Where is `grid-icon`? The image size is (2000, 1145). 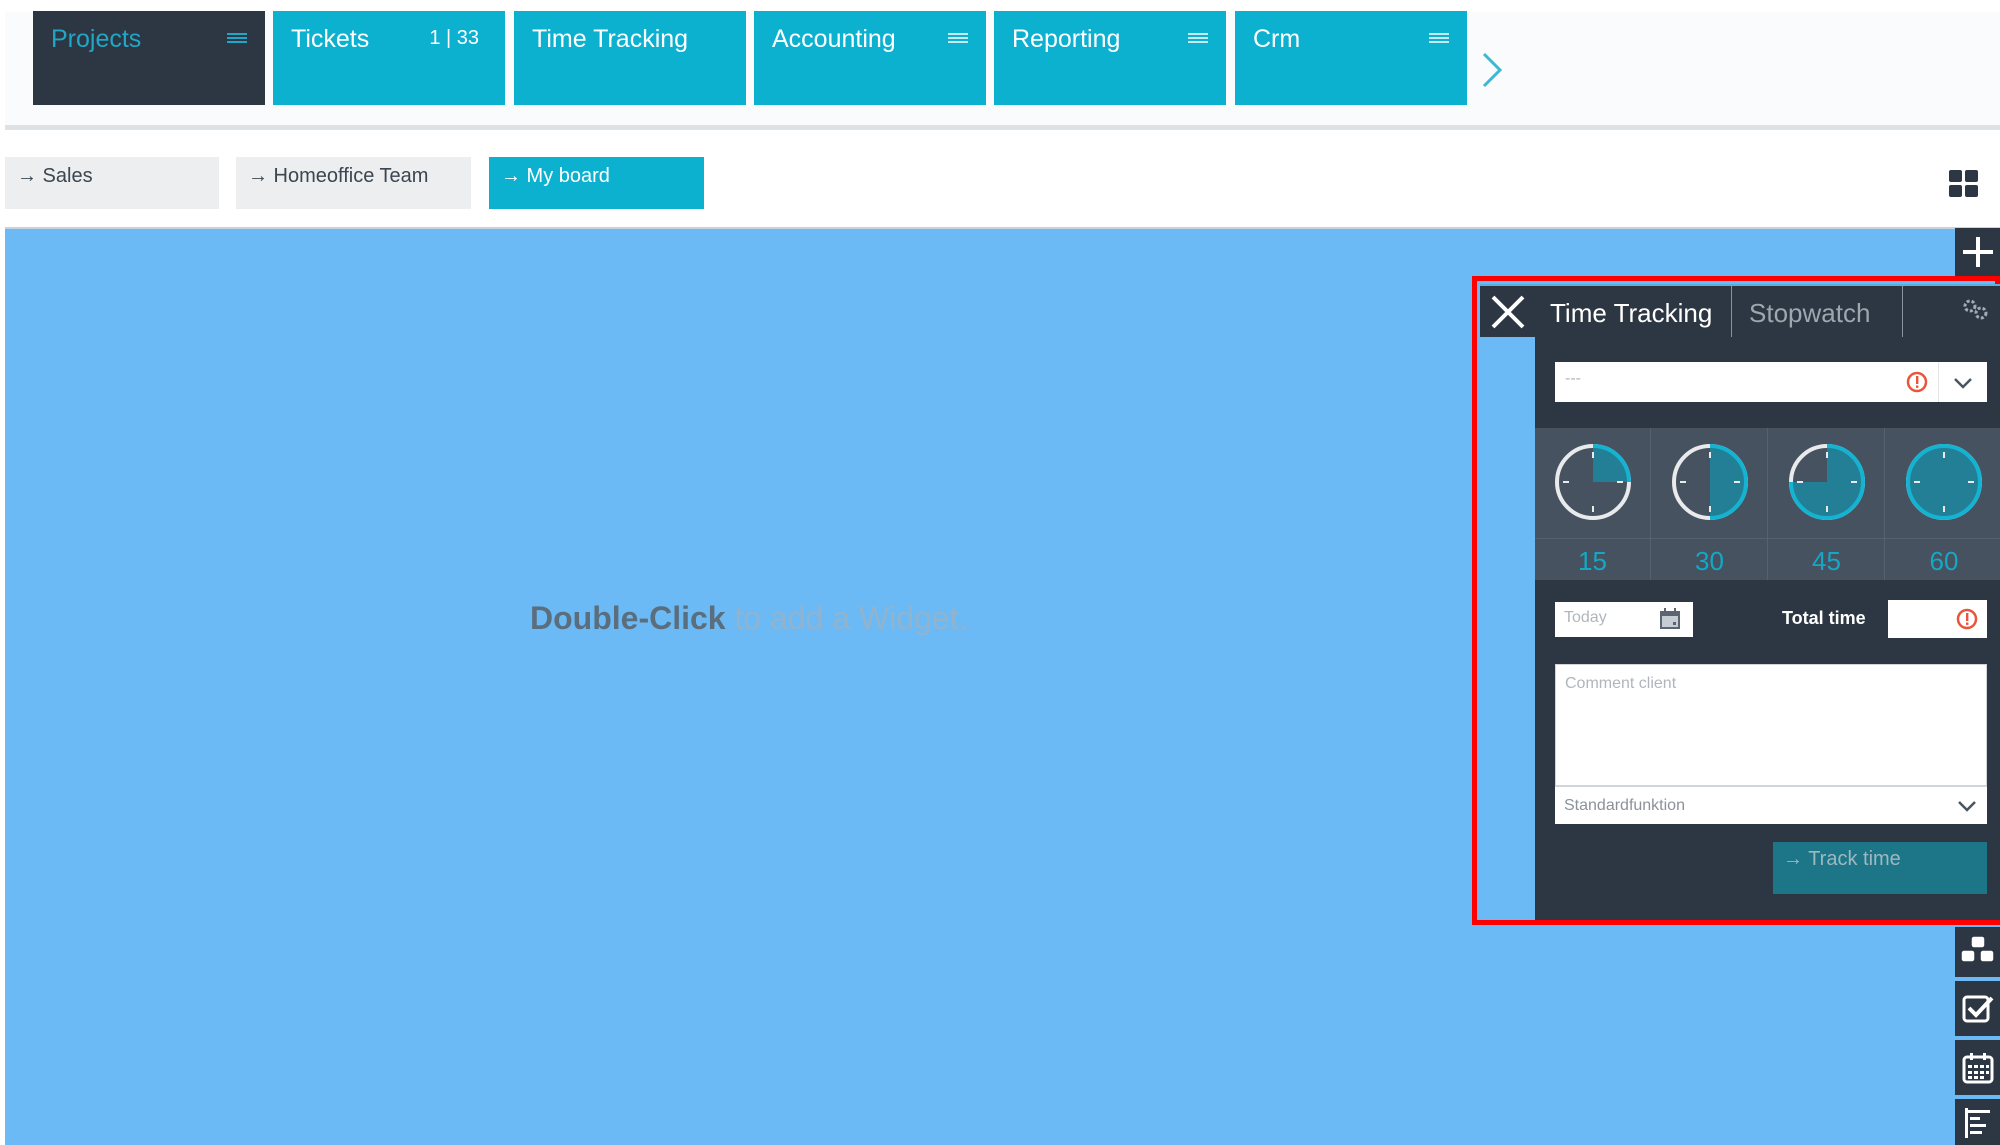
grid-icon is located at coordinates (1964, 184).